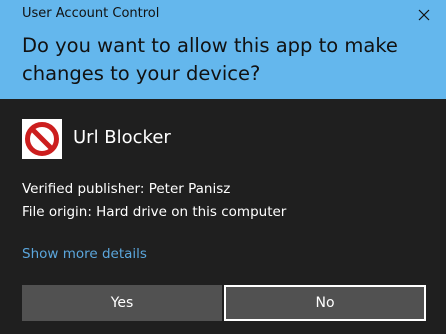 The width and height of the screenshot is (446, 334). What do you see at coordinates (42, 139) in the screenshot?
I see `no-entry-icon` at bounding box center [42, 139].